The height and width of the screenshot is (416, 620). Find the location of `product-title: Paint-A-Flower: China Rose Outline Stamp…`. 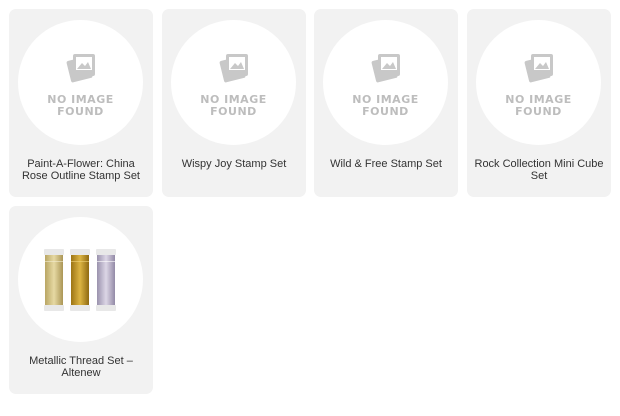

product-title: Paint-A-Flower: China Rose Outline Stamp… is located at coordinates (81, 170).